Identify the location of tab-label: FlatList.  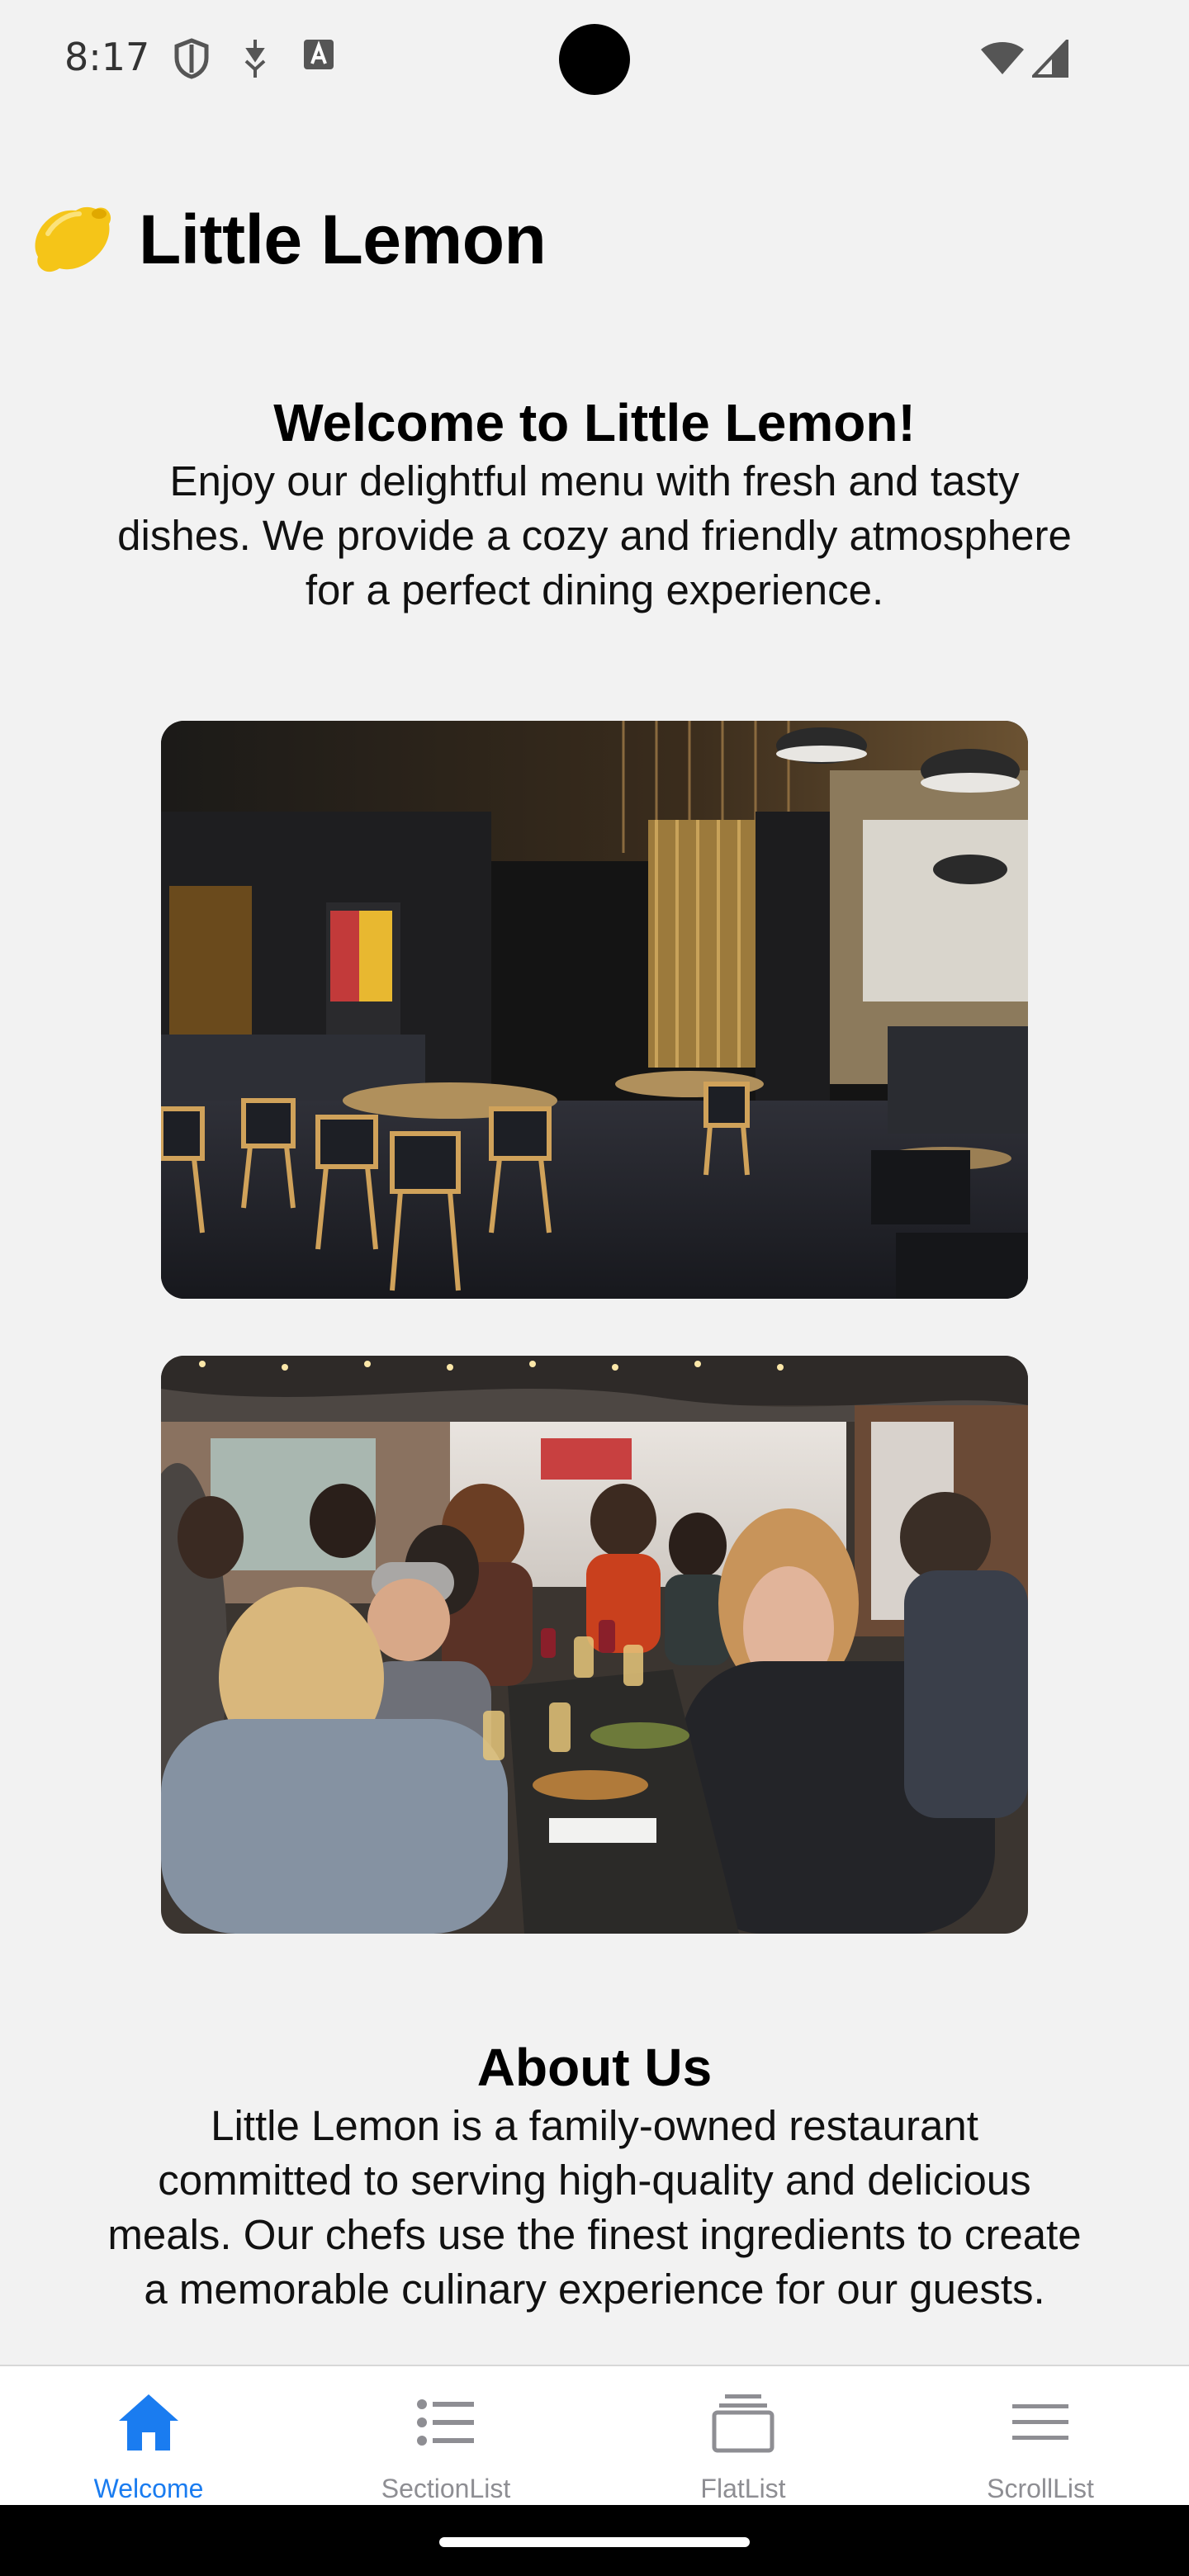
(743, 2488).